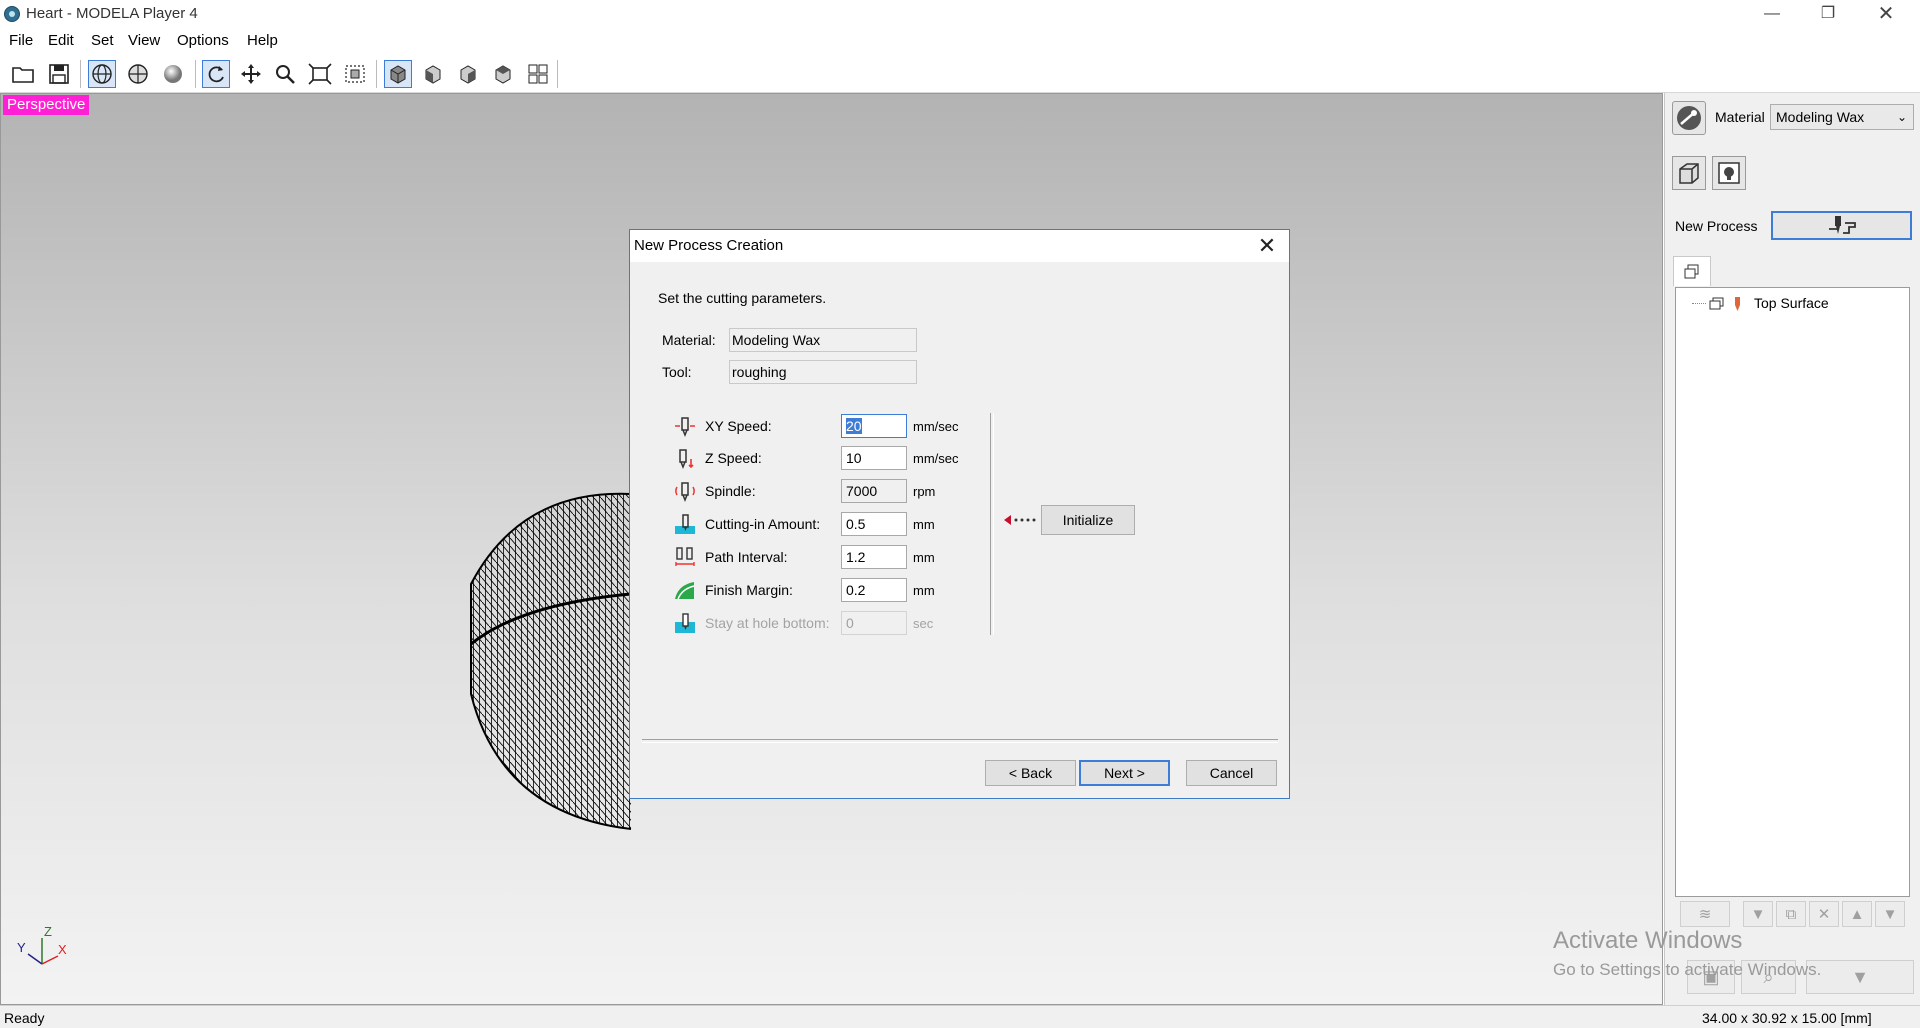  What do you see at coordinates (503, 74) in the screenshot?
I see `top-view-icon` at bounding box center [503, 74].